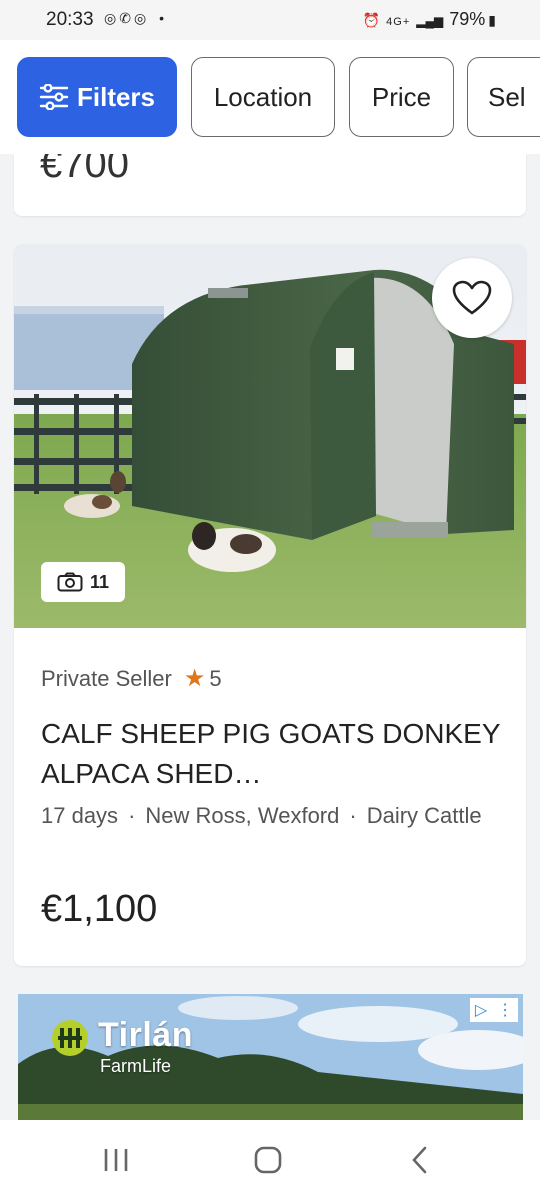 Image resolution: width=540 pixels, height=1200 pixels. What do you see at coordinates (106, 678) in the screenshot?
I see `seller-type: Private Seller` at bounding box center [106, 678].